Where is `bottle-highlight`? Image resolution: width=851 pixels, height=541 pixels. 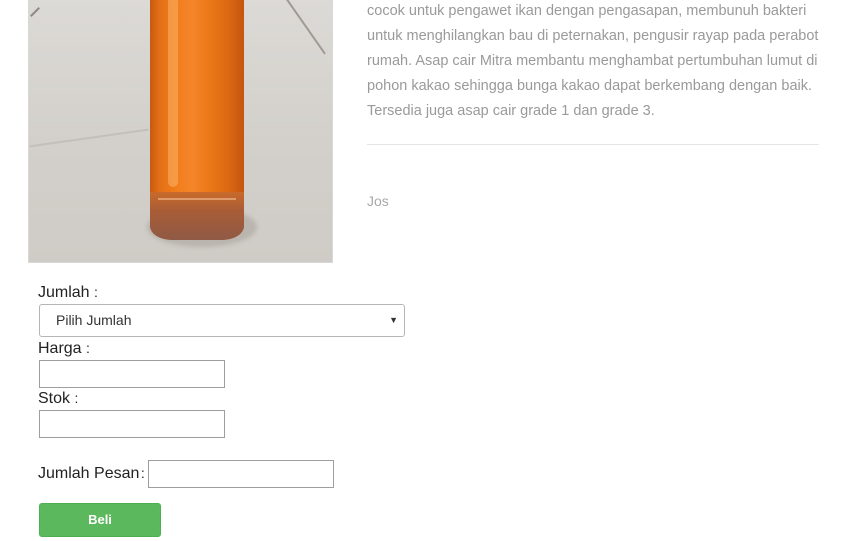
bottle-highlight is located at coordinates (173, 93).